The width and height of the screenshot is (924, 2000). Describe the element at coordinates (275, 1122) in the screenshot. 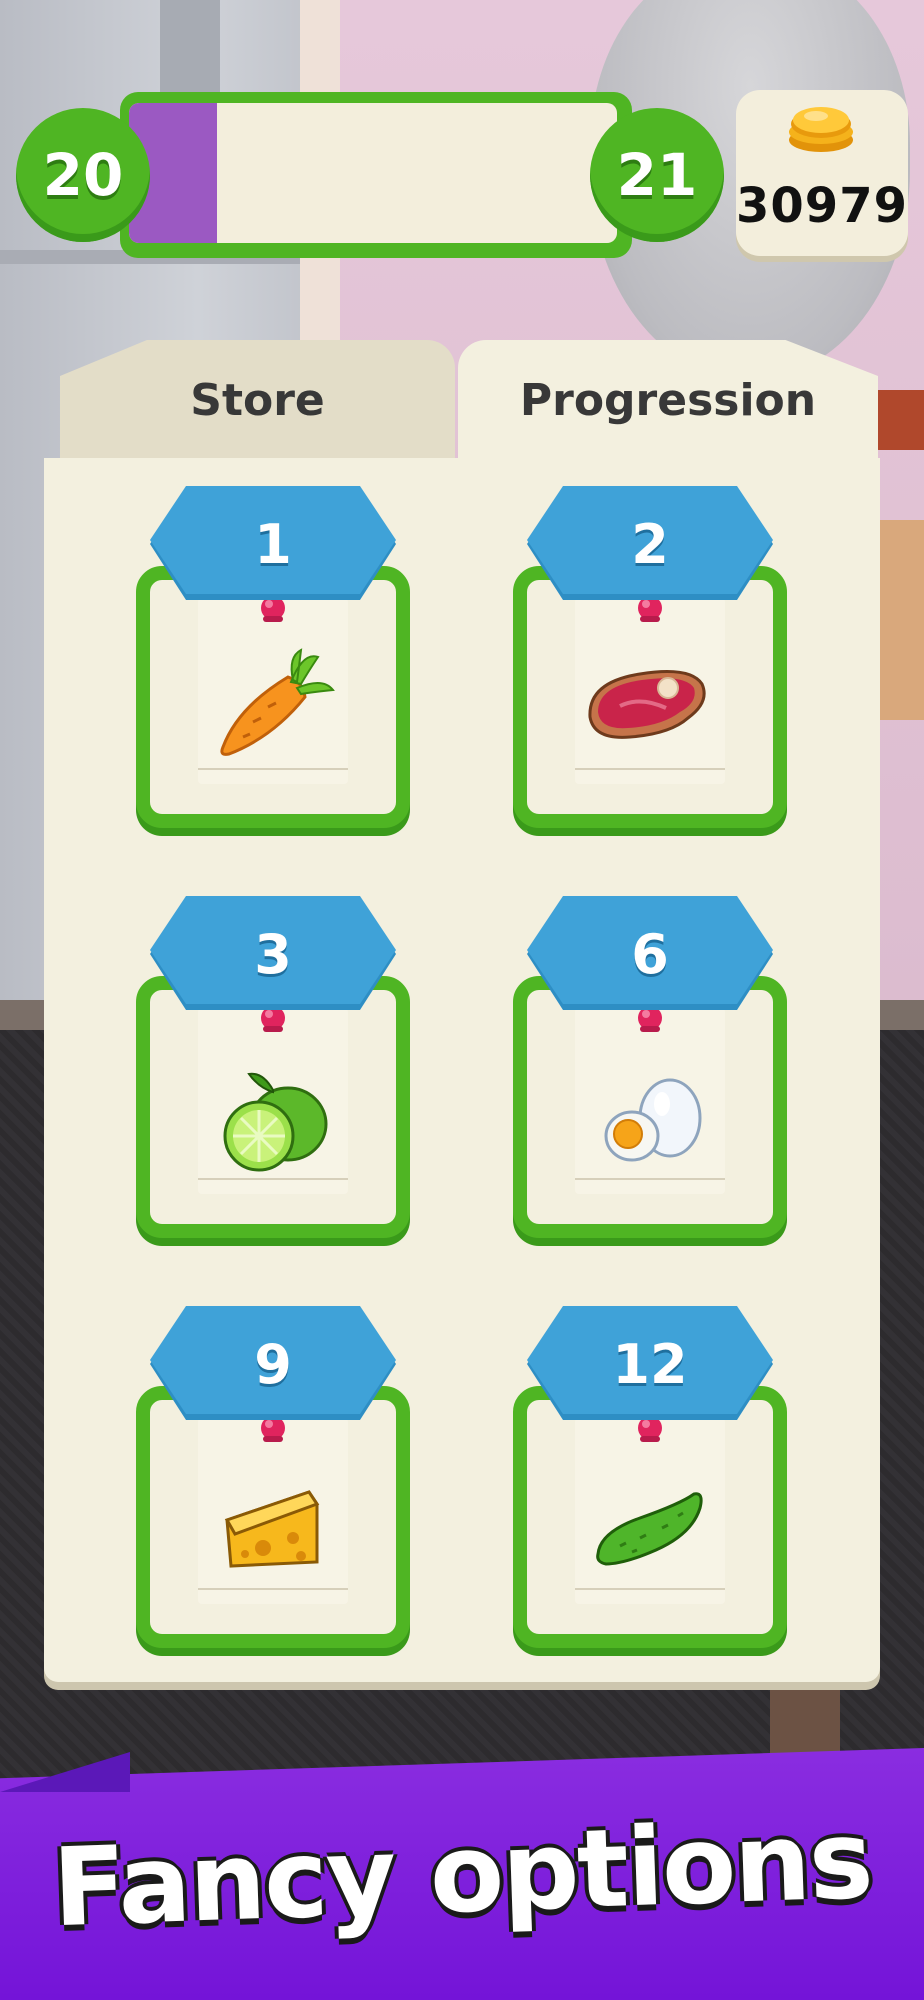

I see `lime-icon` at that location.